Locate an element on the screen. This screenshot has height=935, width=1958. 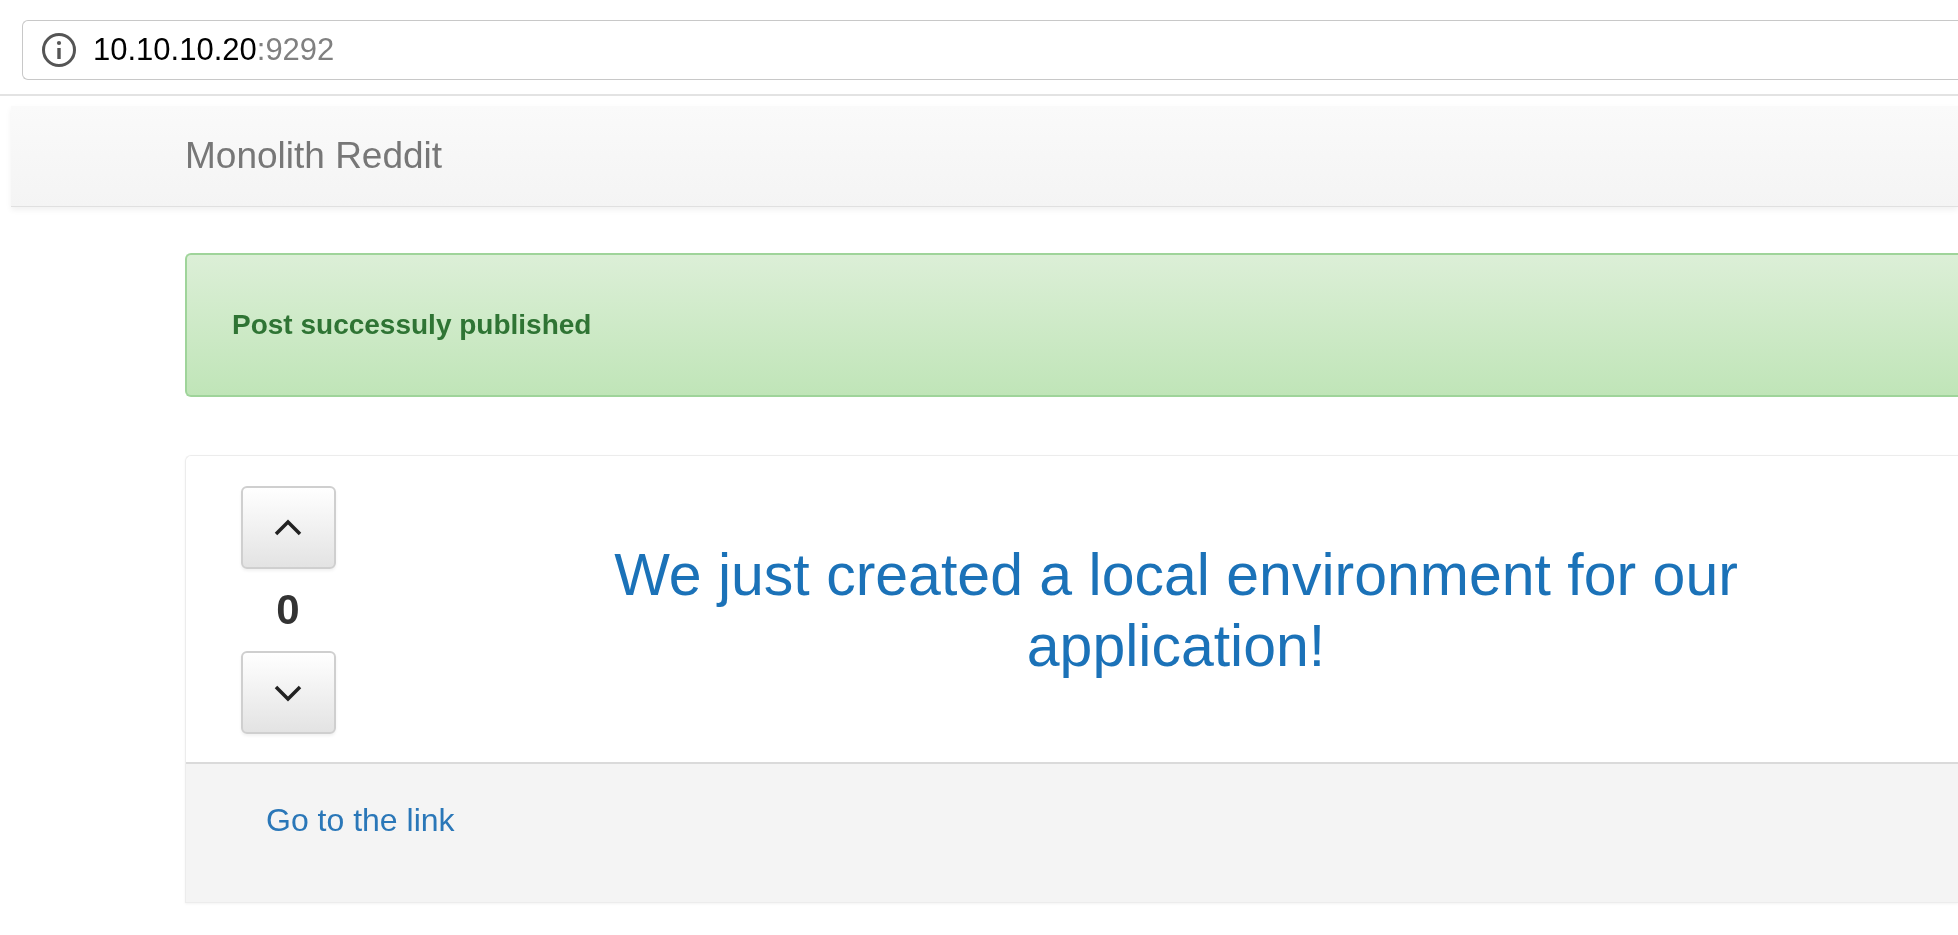
downvote-button is located at coordinates (288, 693).